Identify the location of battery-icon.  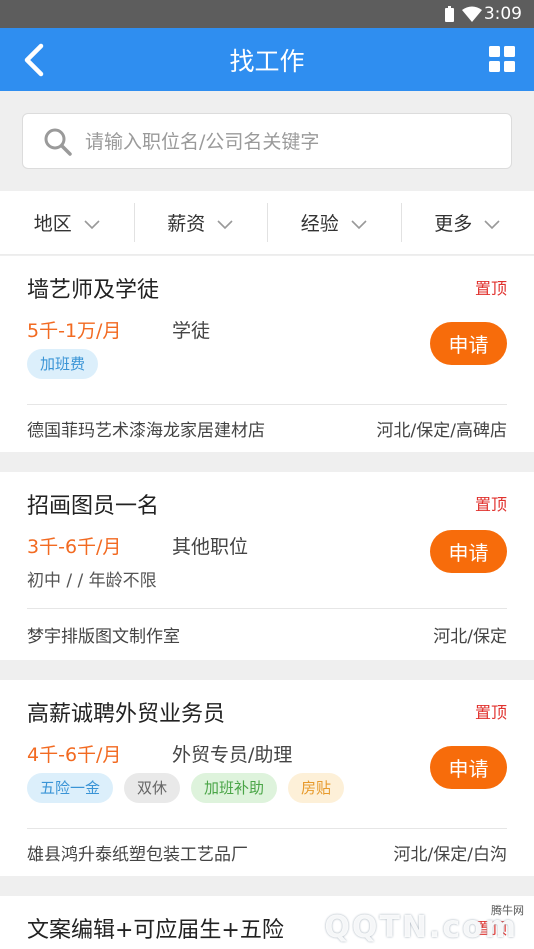
(449, 14).